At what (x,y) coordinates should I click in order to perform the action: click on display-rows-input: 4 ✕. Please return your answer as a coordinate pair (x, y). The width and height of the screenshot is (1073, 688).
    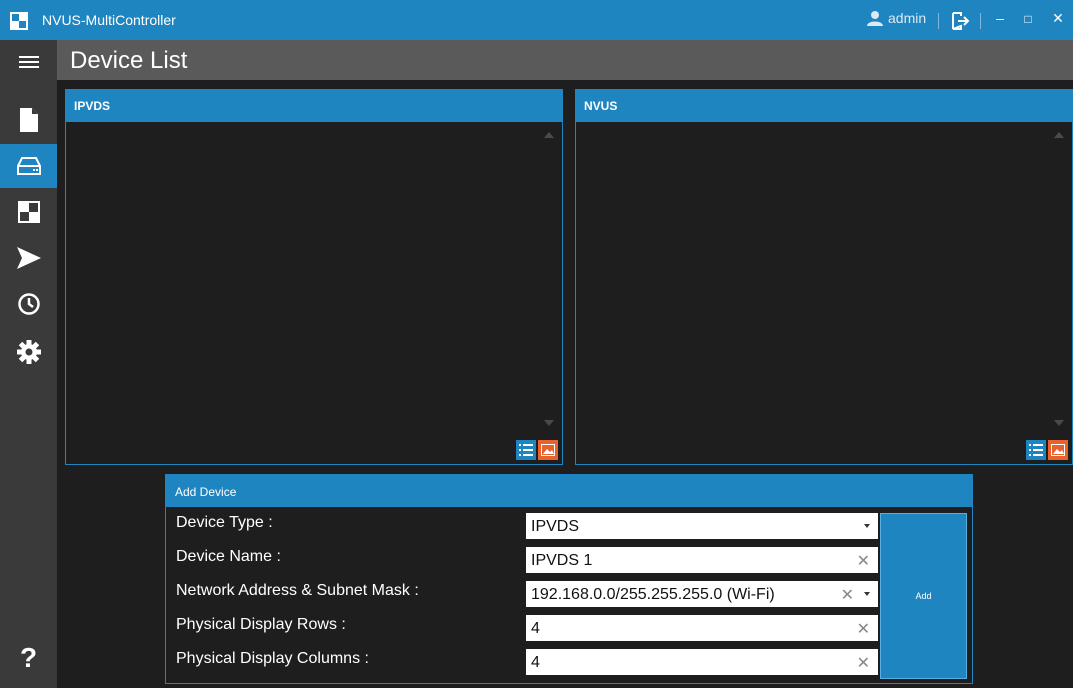
    Looking at the image, I should click on (702, 628).